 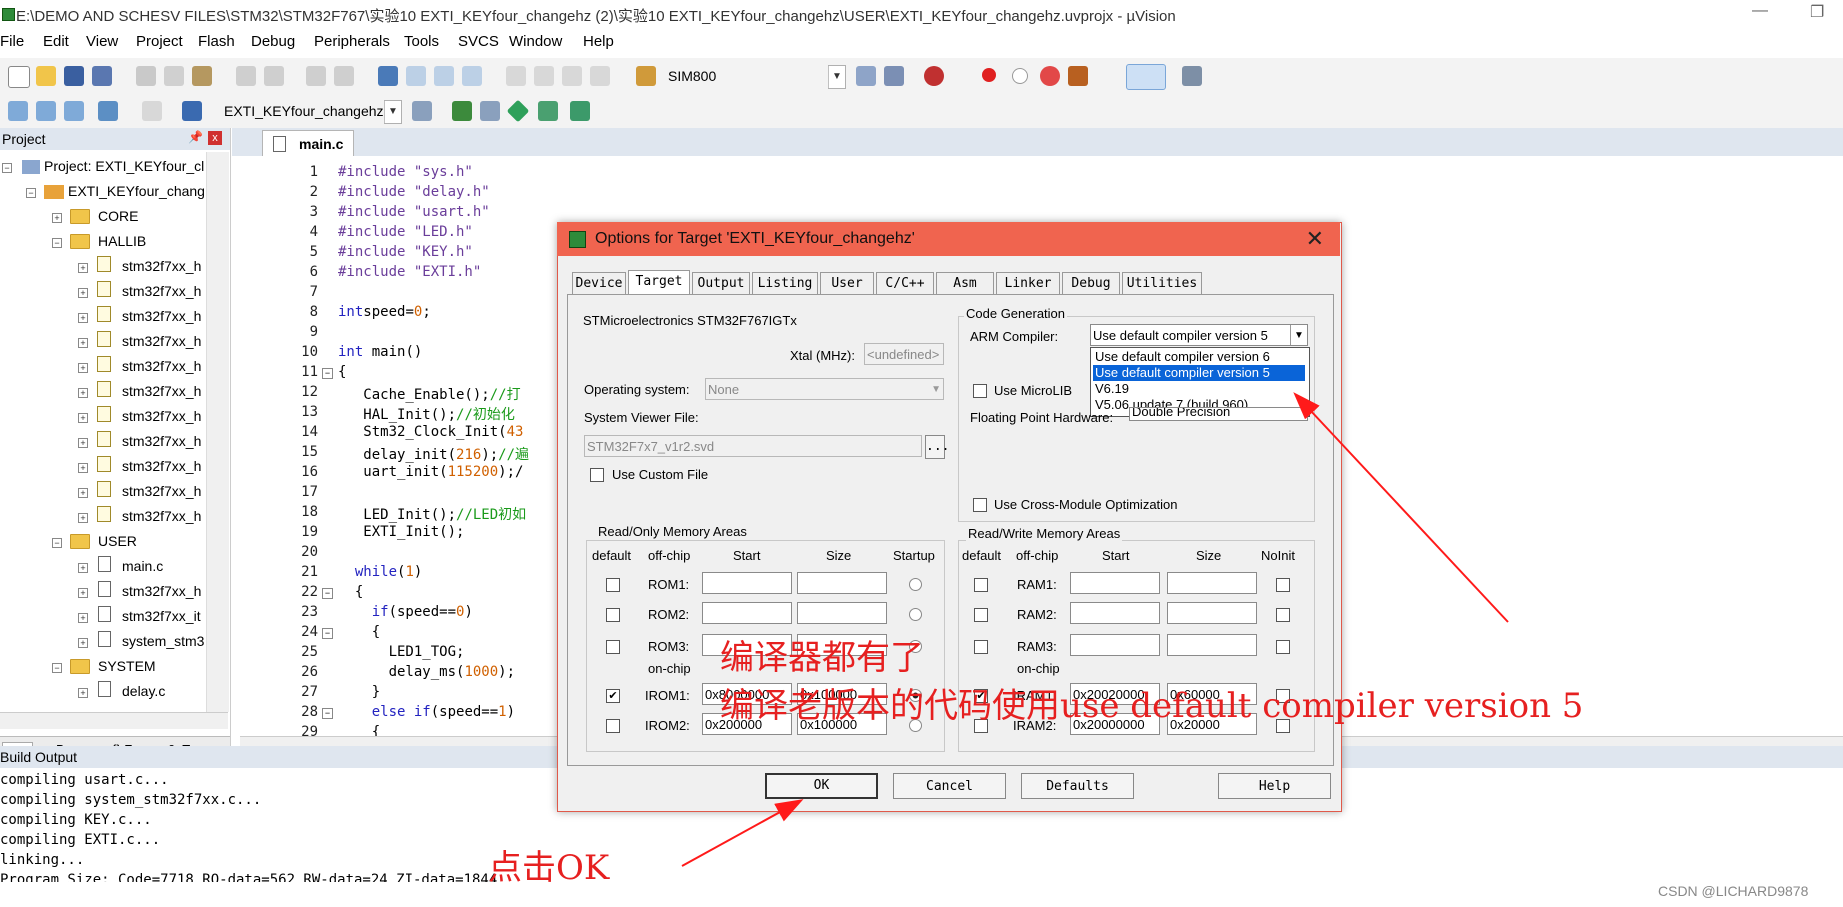 I want to click on arrow-to-compiler-dropdown, so click(x=1401, y=507).